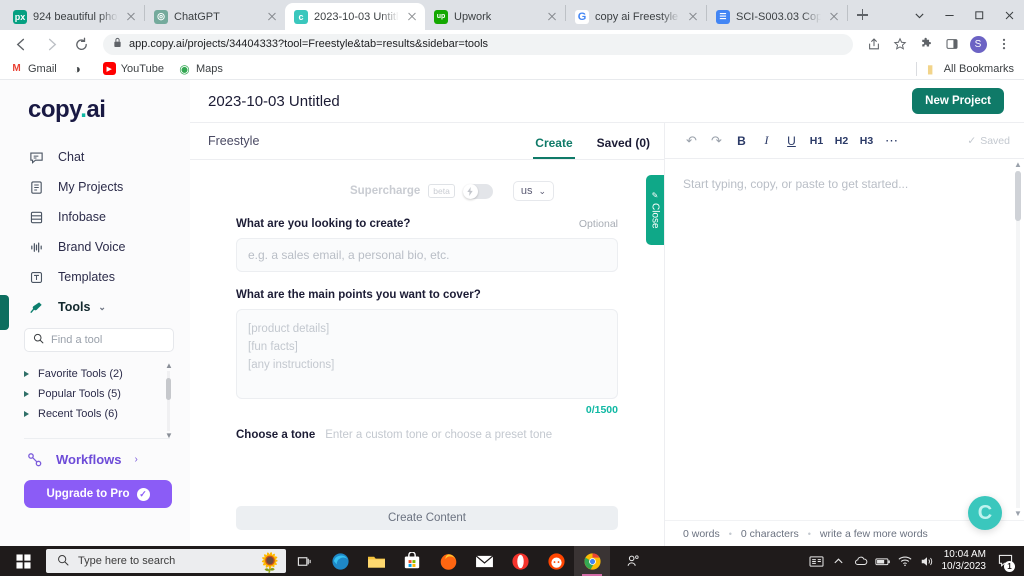 This screenshot has height=576, width=1024. Describe the element at coordinates (791, 140) in the screenshot. I see `underline-button: U` at that location.